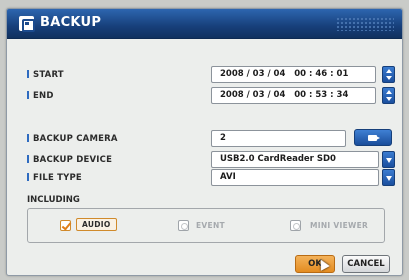 The width and height of the screenshot is (409, 280). What do you see at coordinates (72, 139) in the screenshot?
I see `backup-camera-label: BACKUP CAMERA` at bounding box center [72, 139].